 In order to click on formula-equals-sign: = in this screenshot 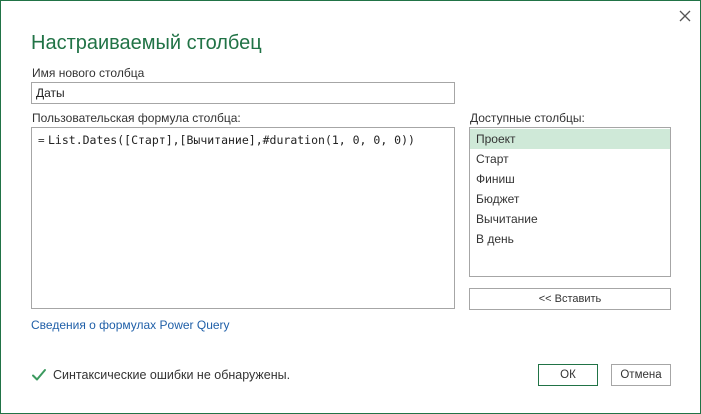, I will do `click(41, 140)`.